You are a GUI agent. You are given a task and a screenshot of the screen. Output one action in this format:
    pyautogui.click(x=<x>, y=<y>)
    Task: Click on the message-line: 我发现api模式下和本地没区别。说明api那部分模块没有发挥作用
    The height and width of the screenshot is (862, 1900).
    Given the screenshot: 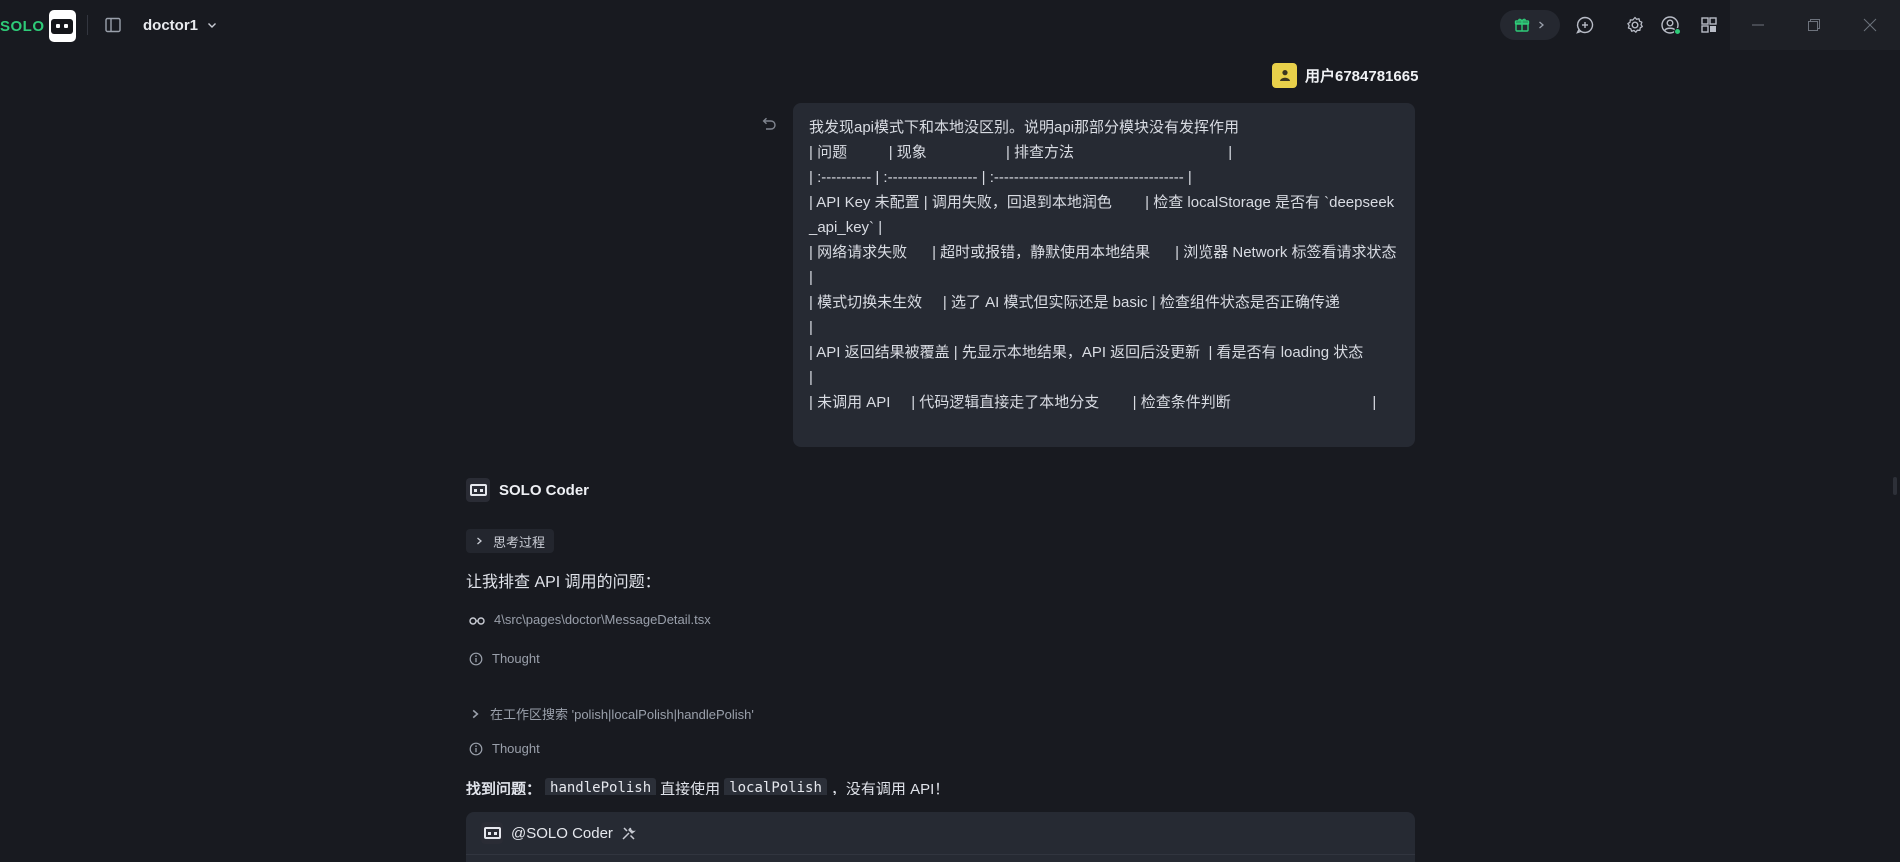 What is the action you would take?
    pyautogui.click(x=1024, y=127)
    